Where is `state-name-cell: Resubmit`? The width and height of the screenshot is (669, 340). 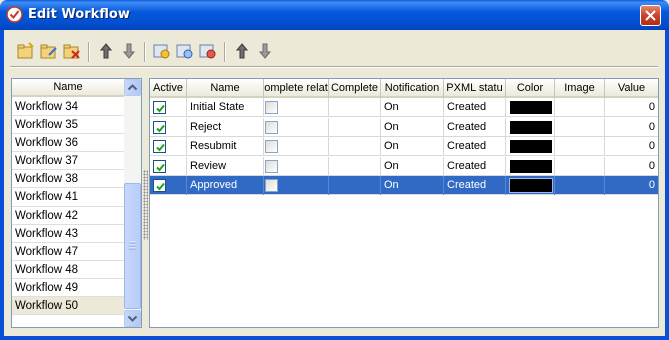
state-name-cell: Resubmit is located at coordinates (225, 146).